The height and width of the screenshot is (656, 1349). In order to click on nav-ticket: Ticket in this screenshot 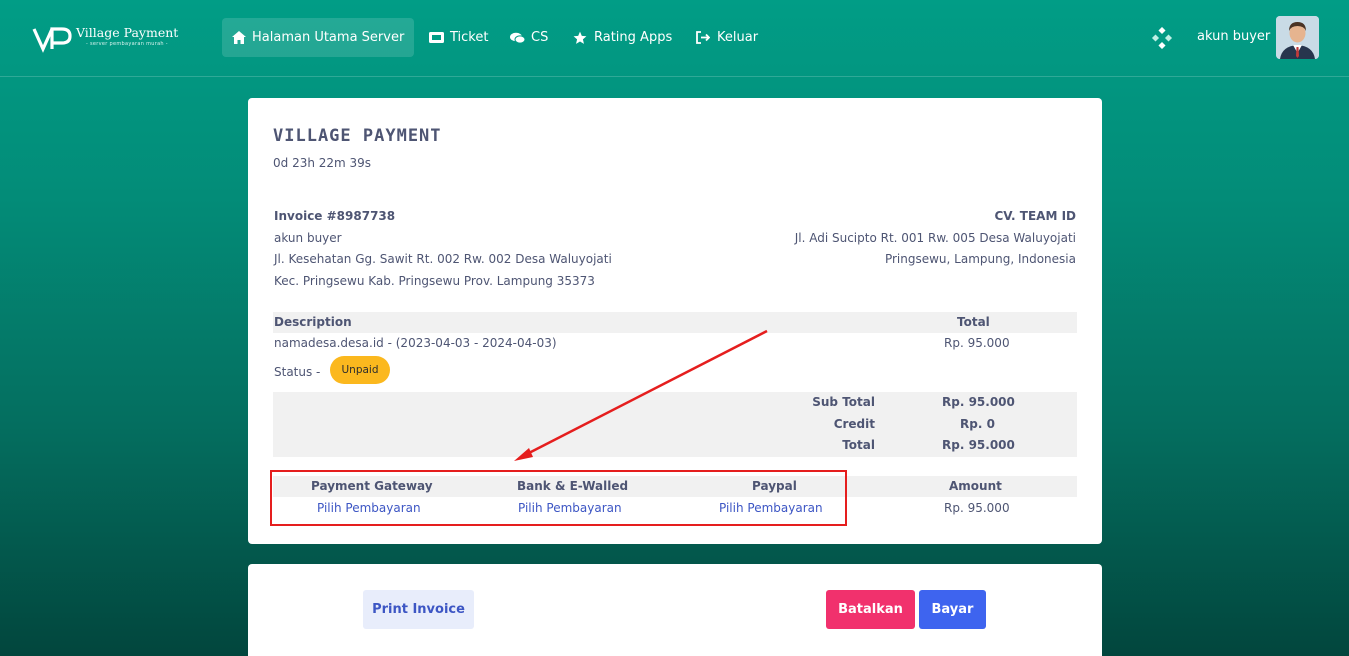, I will do `click(458, 37)`.